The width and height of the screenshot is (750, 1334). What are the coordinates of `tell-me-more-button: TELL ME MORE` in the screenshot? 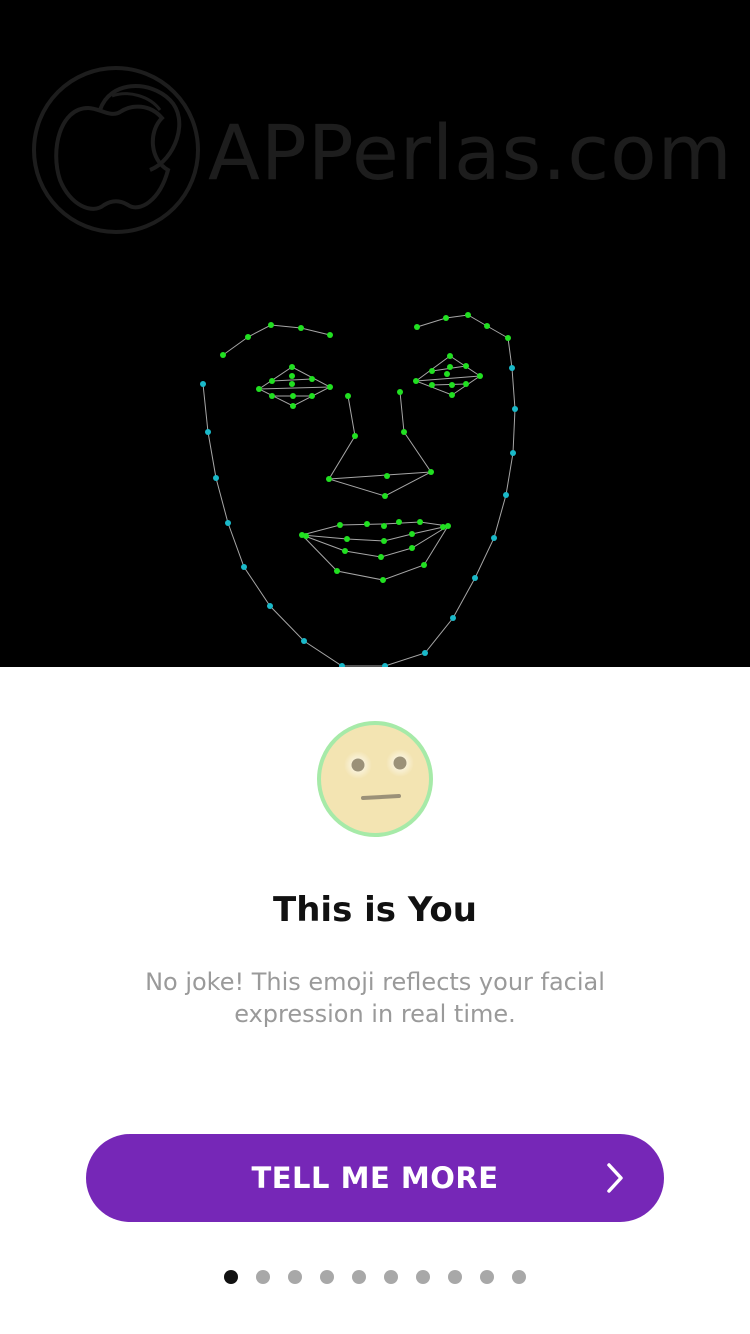 It's located at (375, 1178).